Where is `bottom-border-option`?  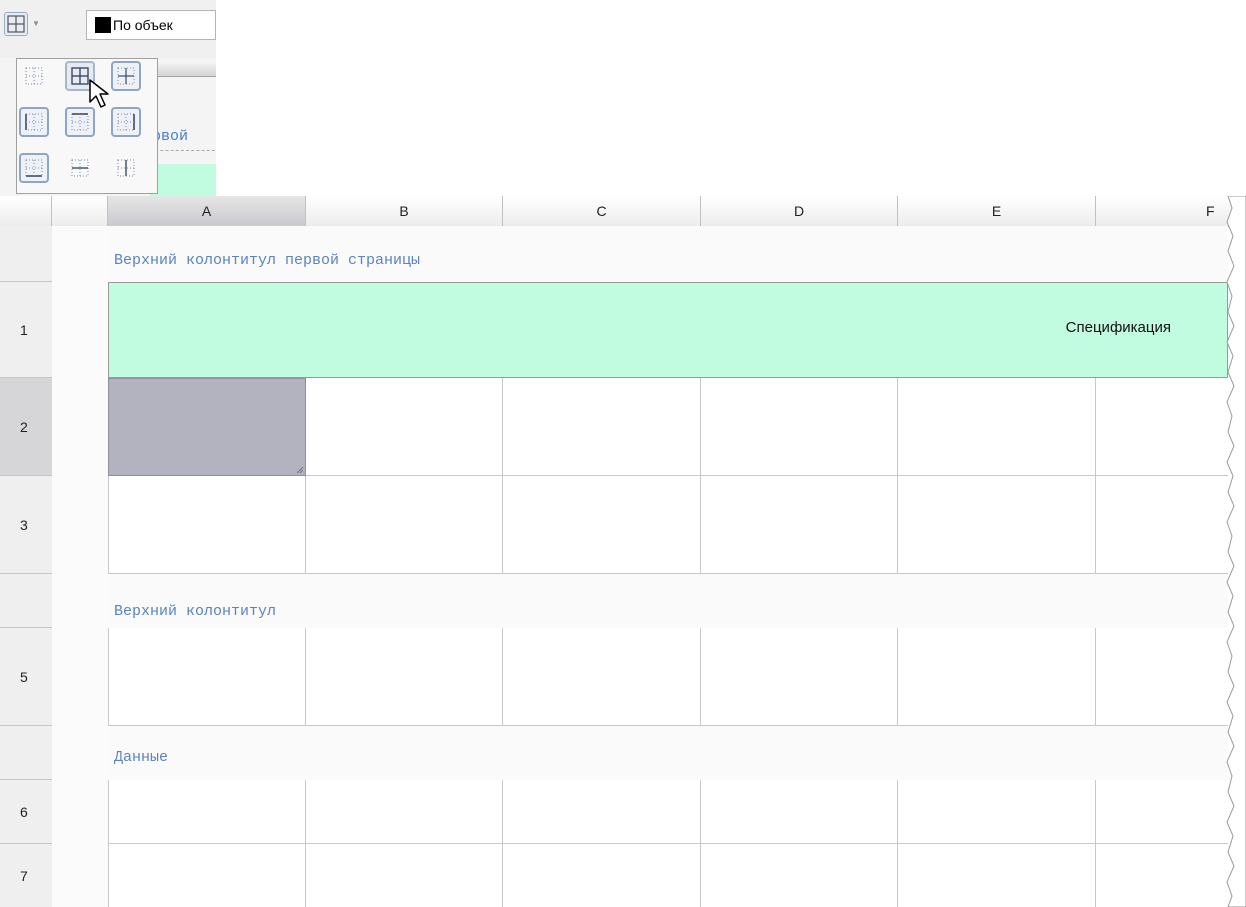
bottom-border-option is located at coordinates (34, 168).